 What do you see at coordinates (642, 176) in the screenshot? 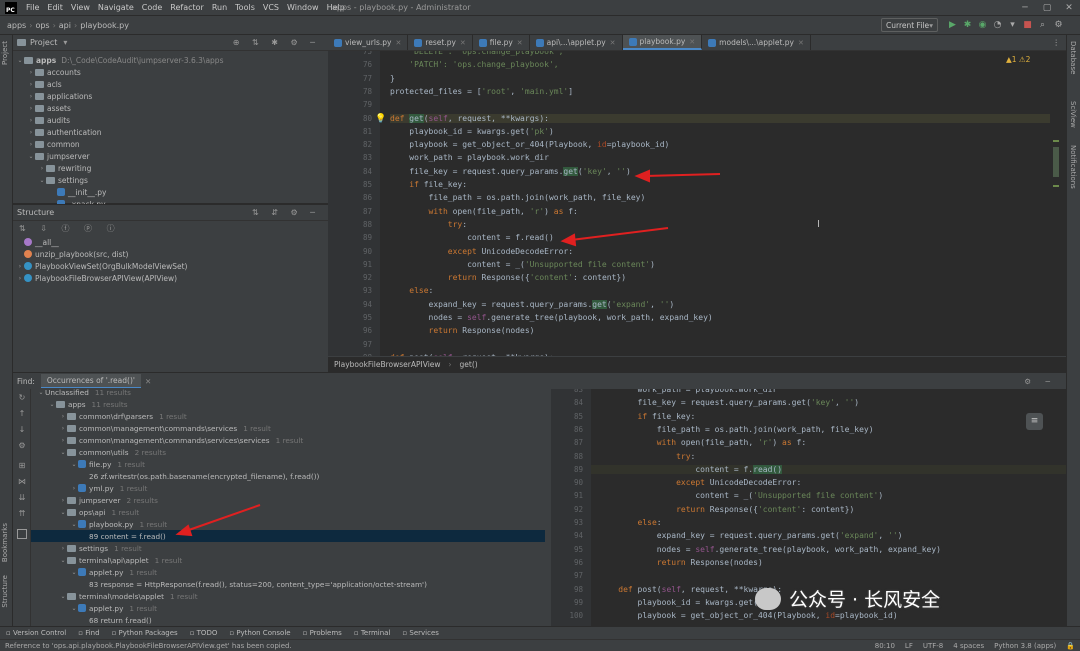
I see `red-arrow-1-head` at bounding box center [642, 176].